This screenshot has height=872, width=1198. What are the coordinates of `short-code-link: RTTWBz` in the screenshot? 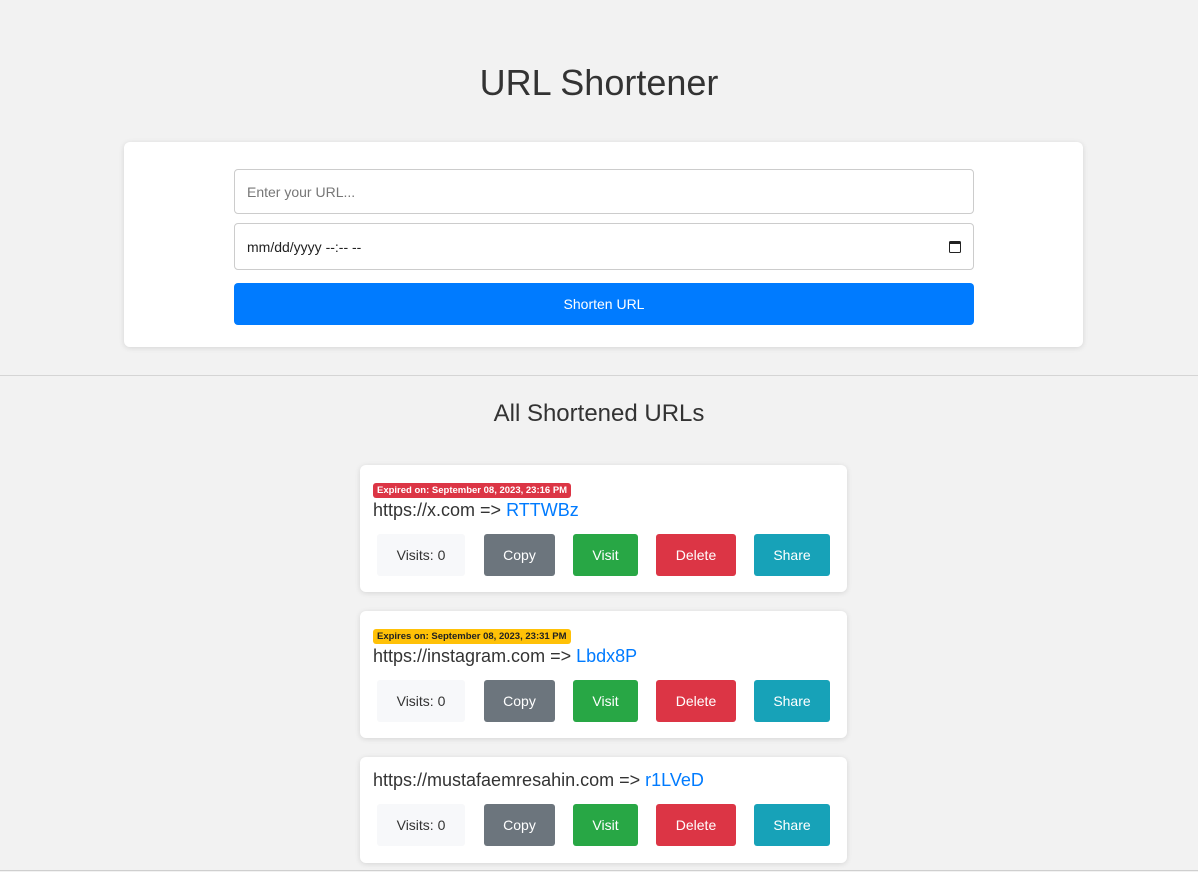 It's located at (542, 510).